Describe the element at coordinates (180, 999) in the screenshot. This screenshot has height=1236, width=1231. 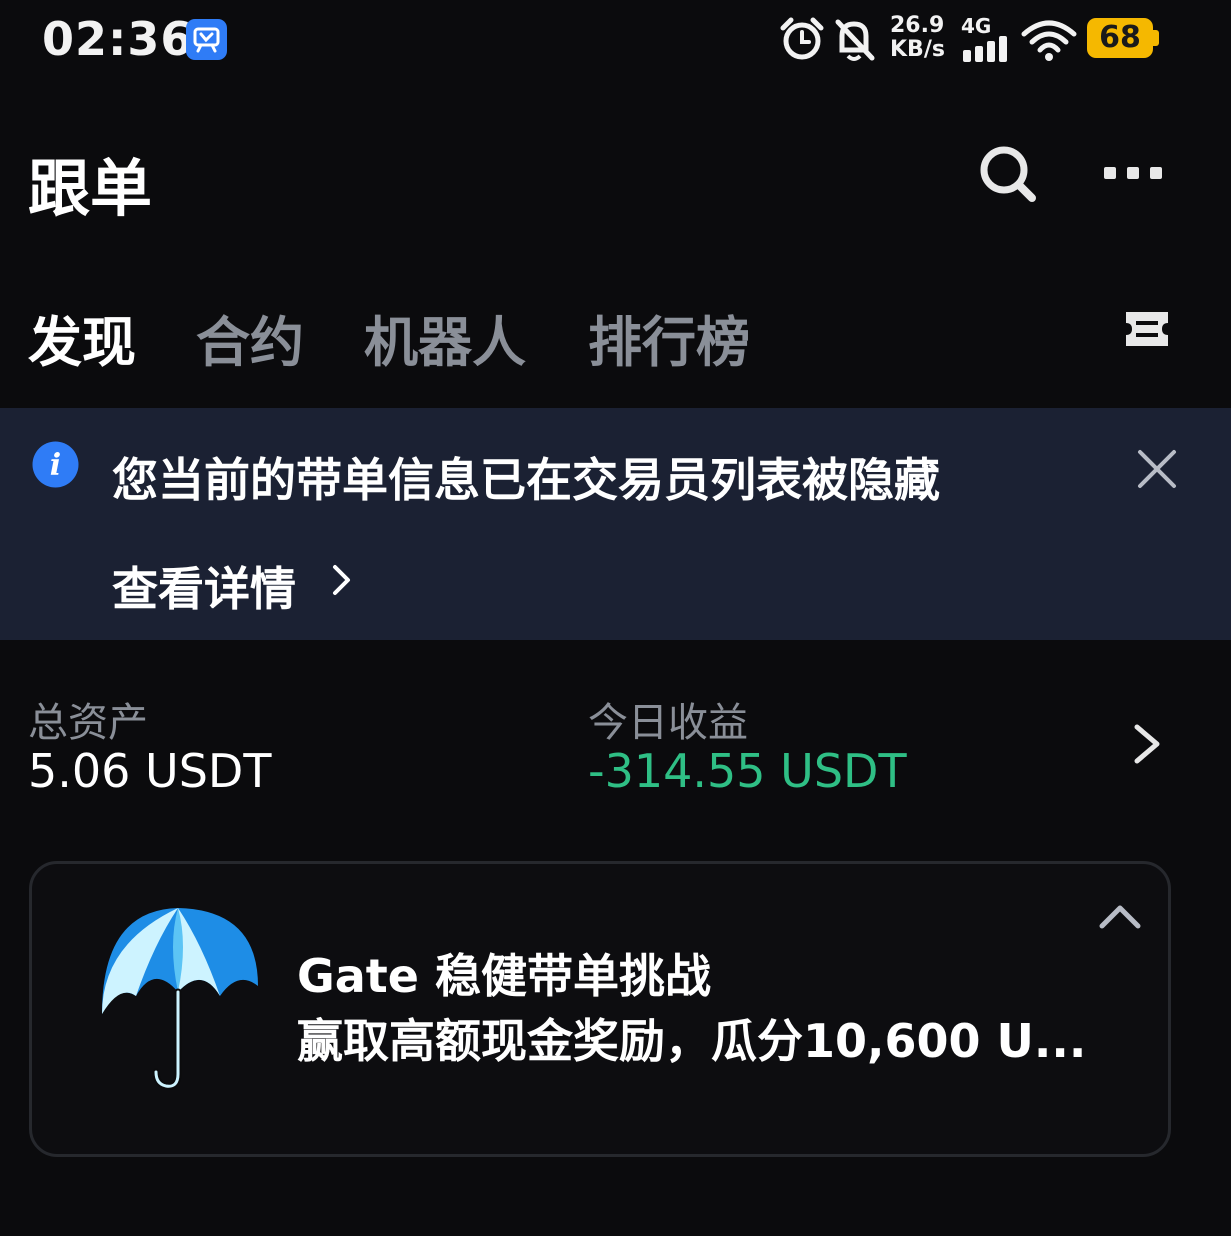
I see `umbrella-icon` at that location.